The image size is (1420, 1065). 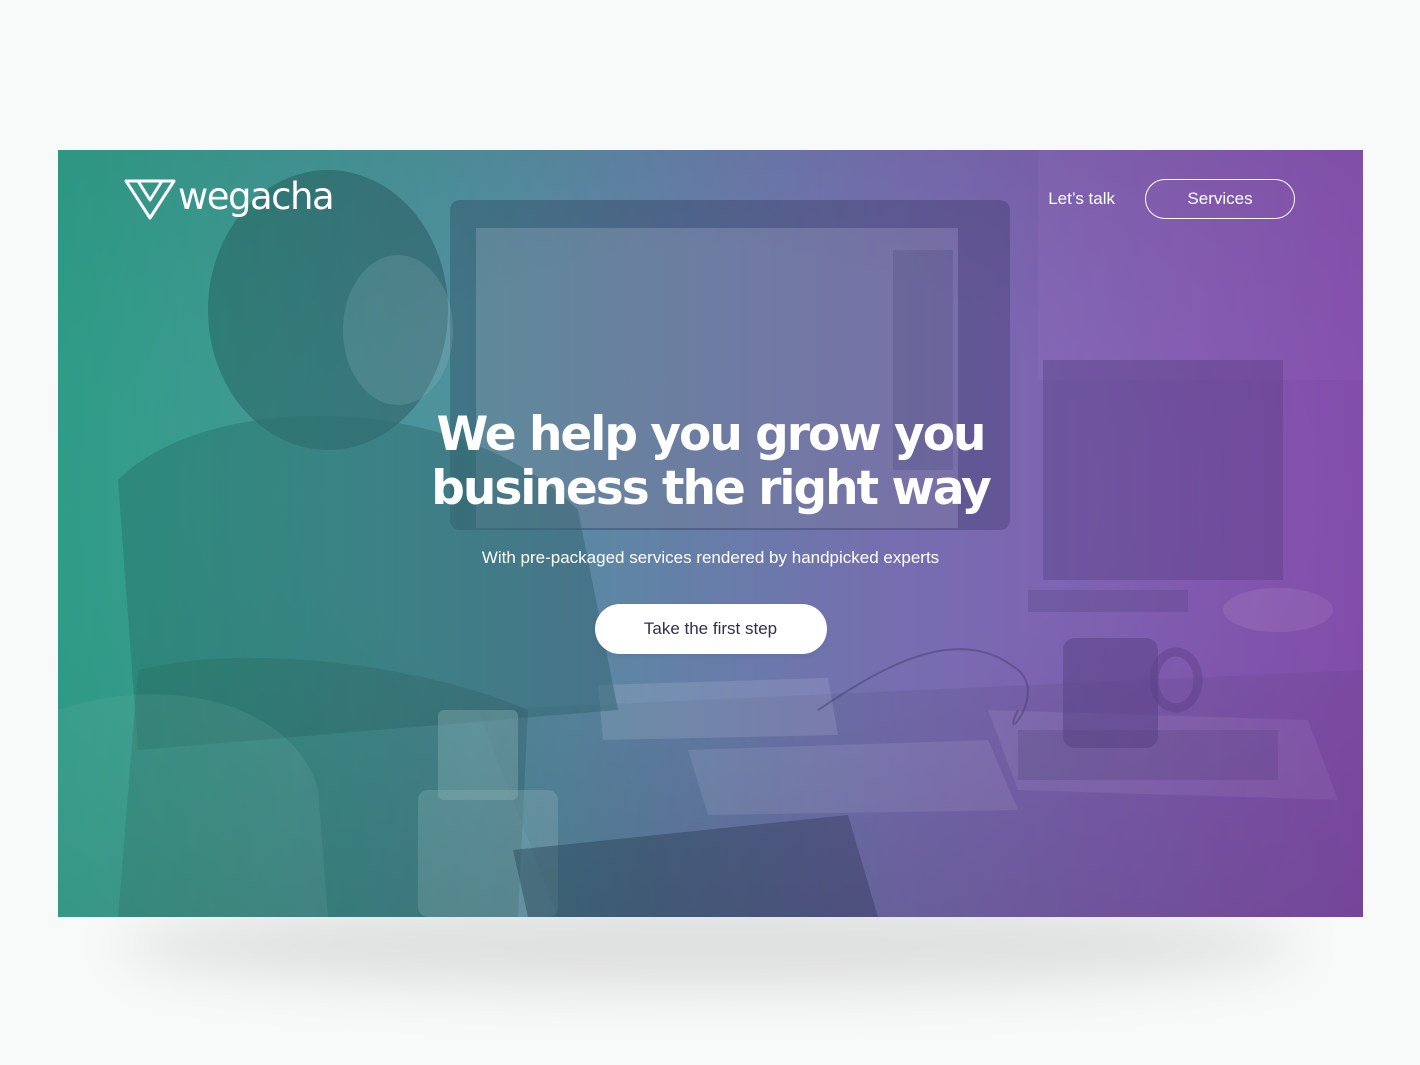 What do you see at coordinates (711, 434) in the screenshot?
I see `hero-headline-line-1: We help you grow you` at bounding box center [711, 434].